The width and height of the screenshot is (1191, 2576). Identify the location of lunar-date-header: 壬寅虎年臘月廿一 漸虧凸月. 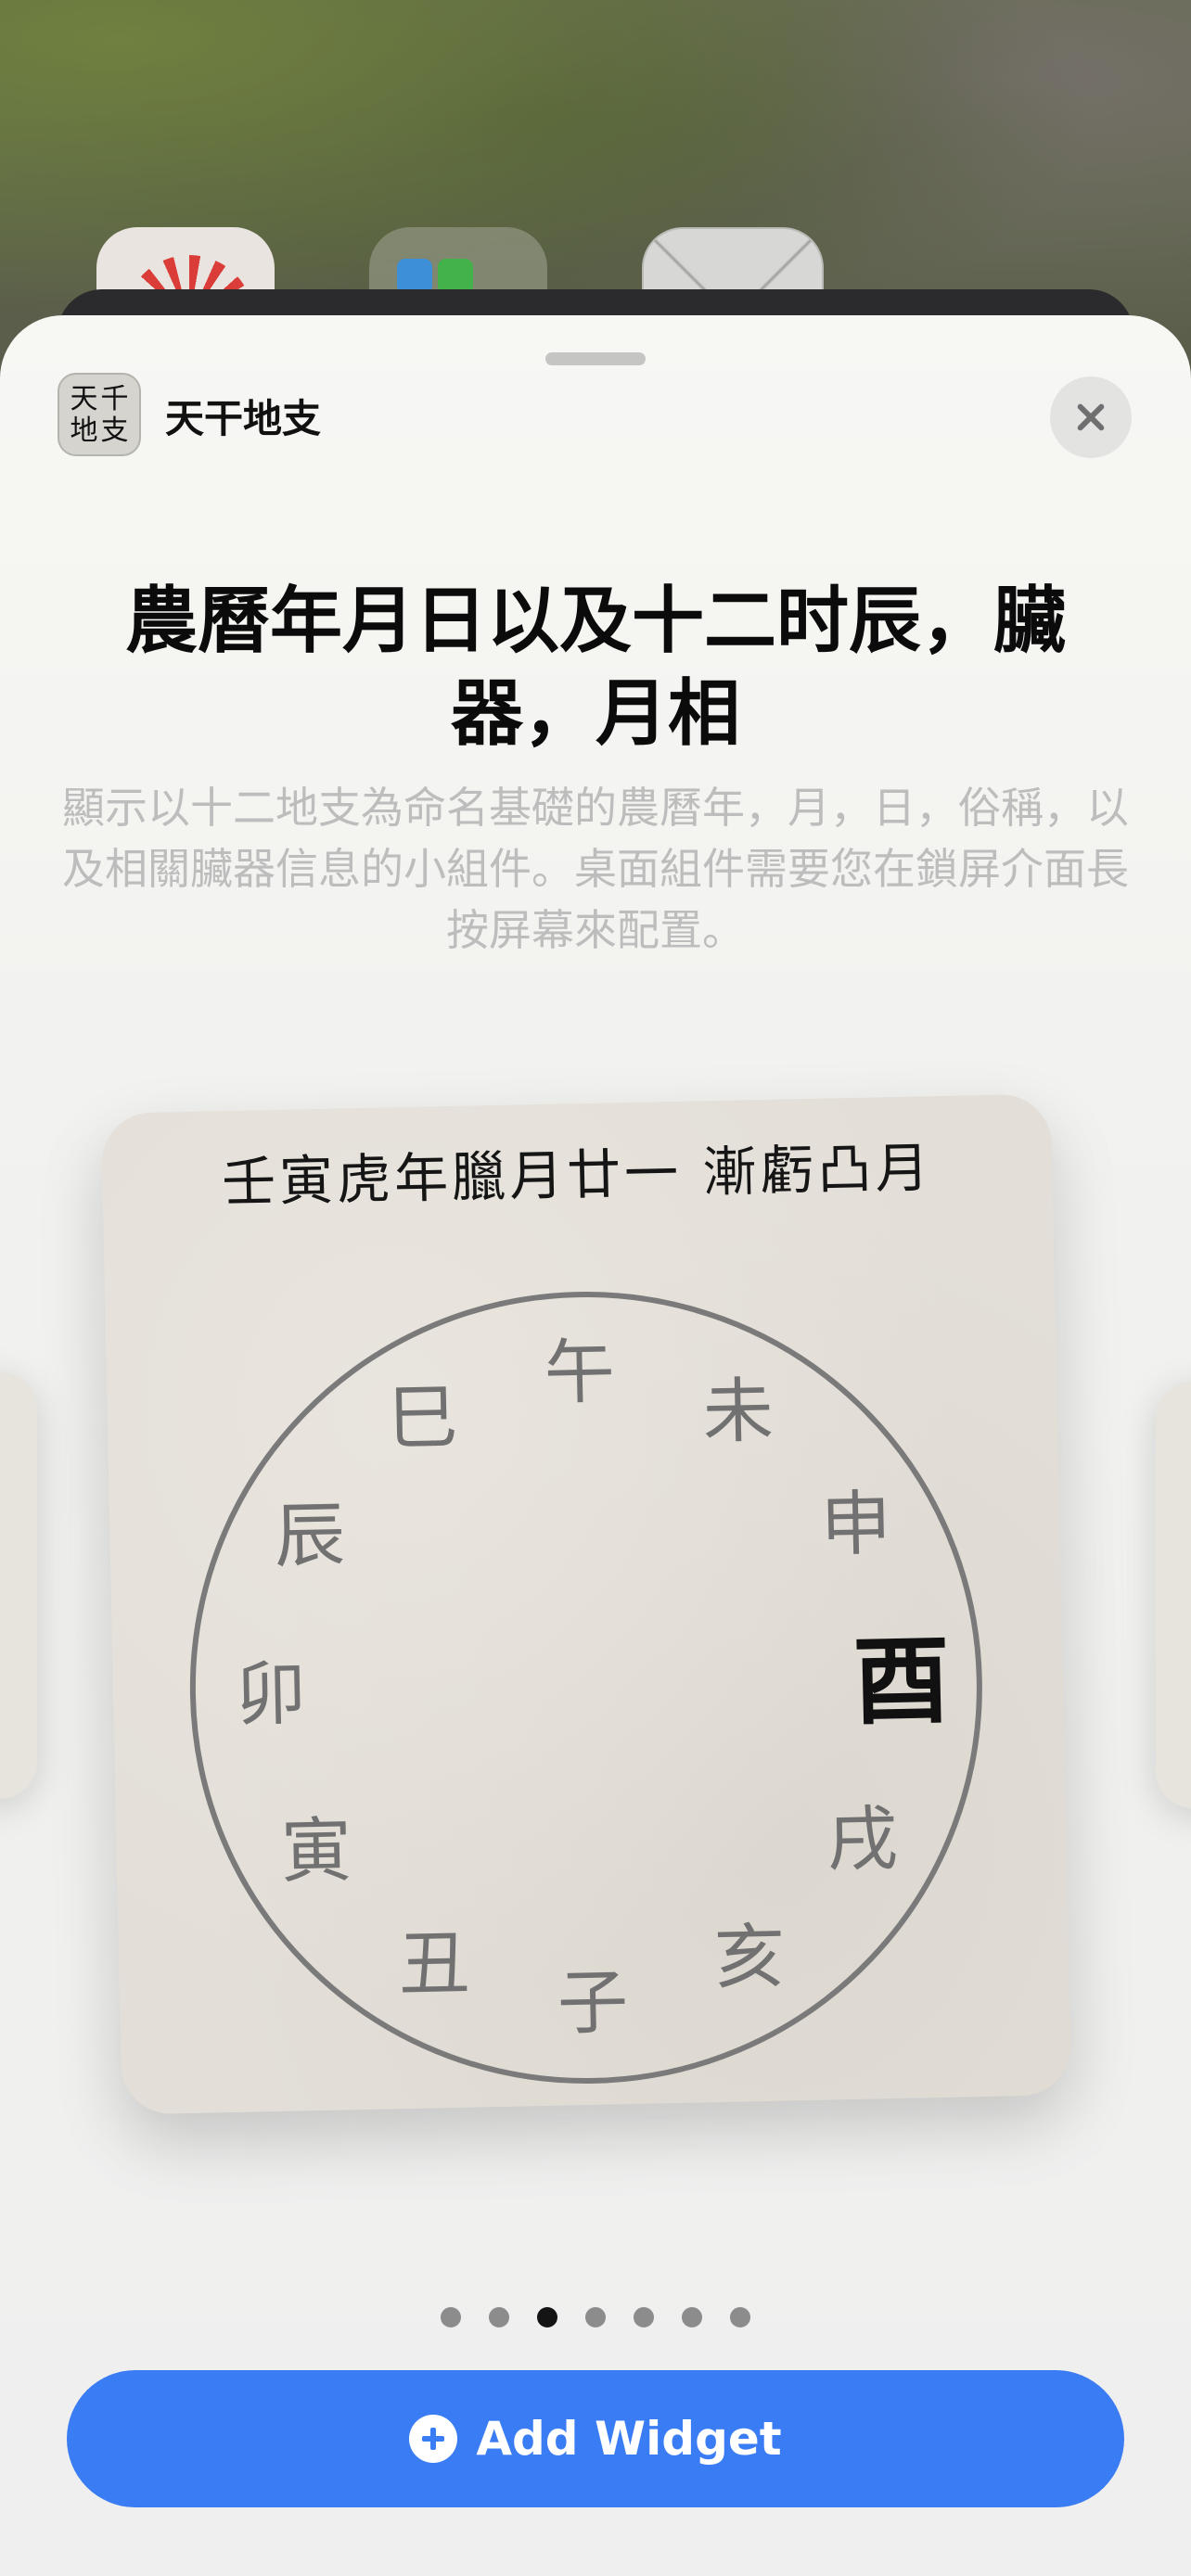
(577, 1176).